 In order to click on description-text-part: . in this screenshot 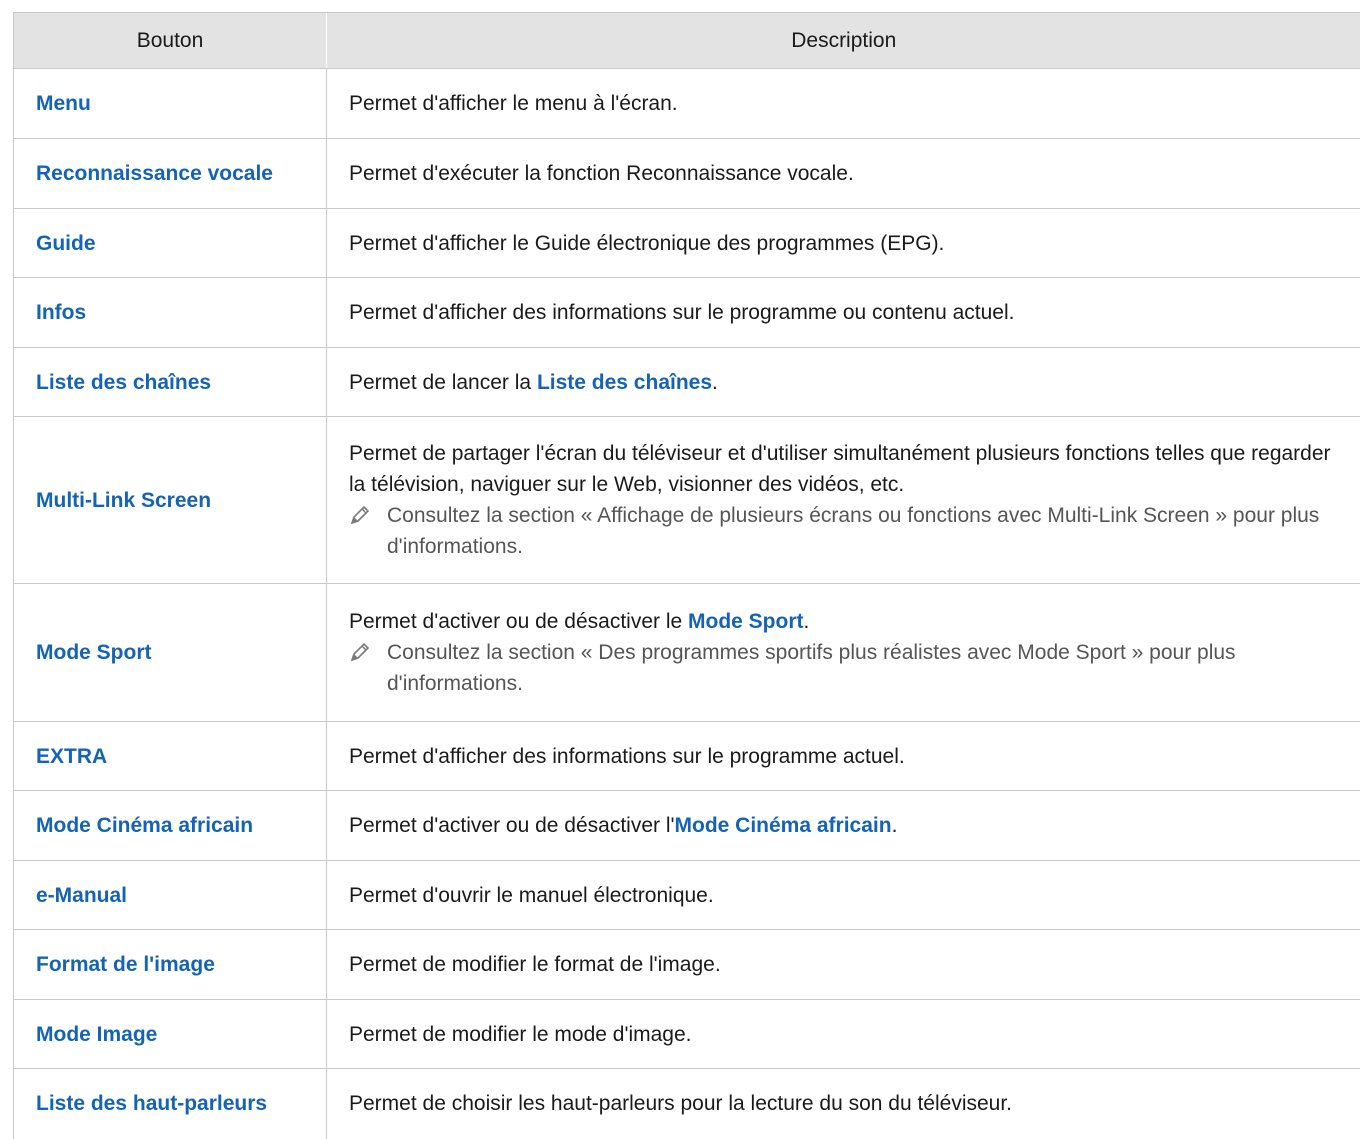, I will do `click(807, 621)`.